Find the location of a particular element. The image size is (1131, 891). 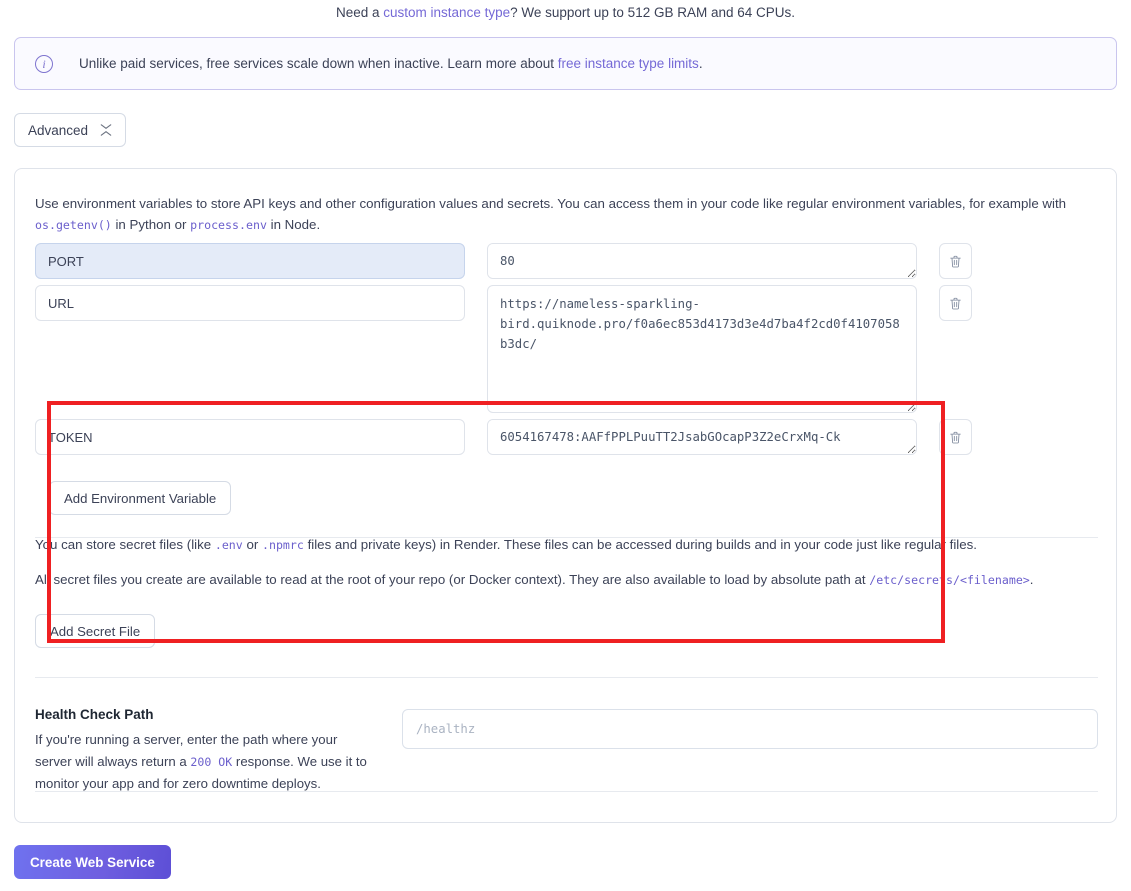

env-desc-part2: in Python or is located at coordinates (151, 224).